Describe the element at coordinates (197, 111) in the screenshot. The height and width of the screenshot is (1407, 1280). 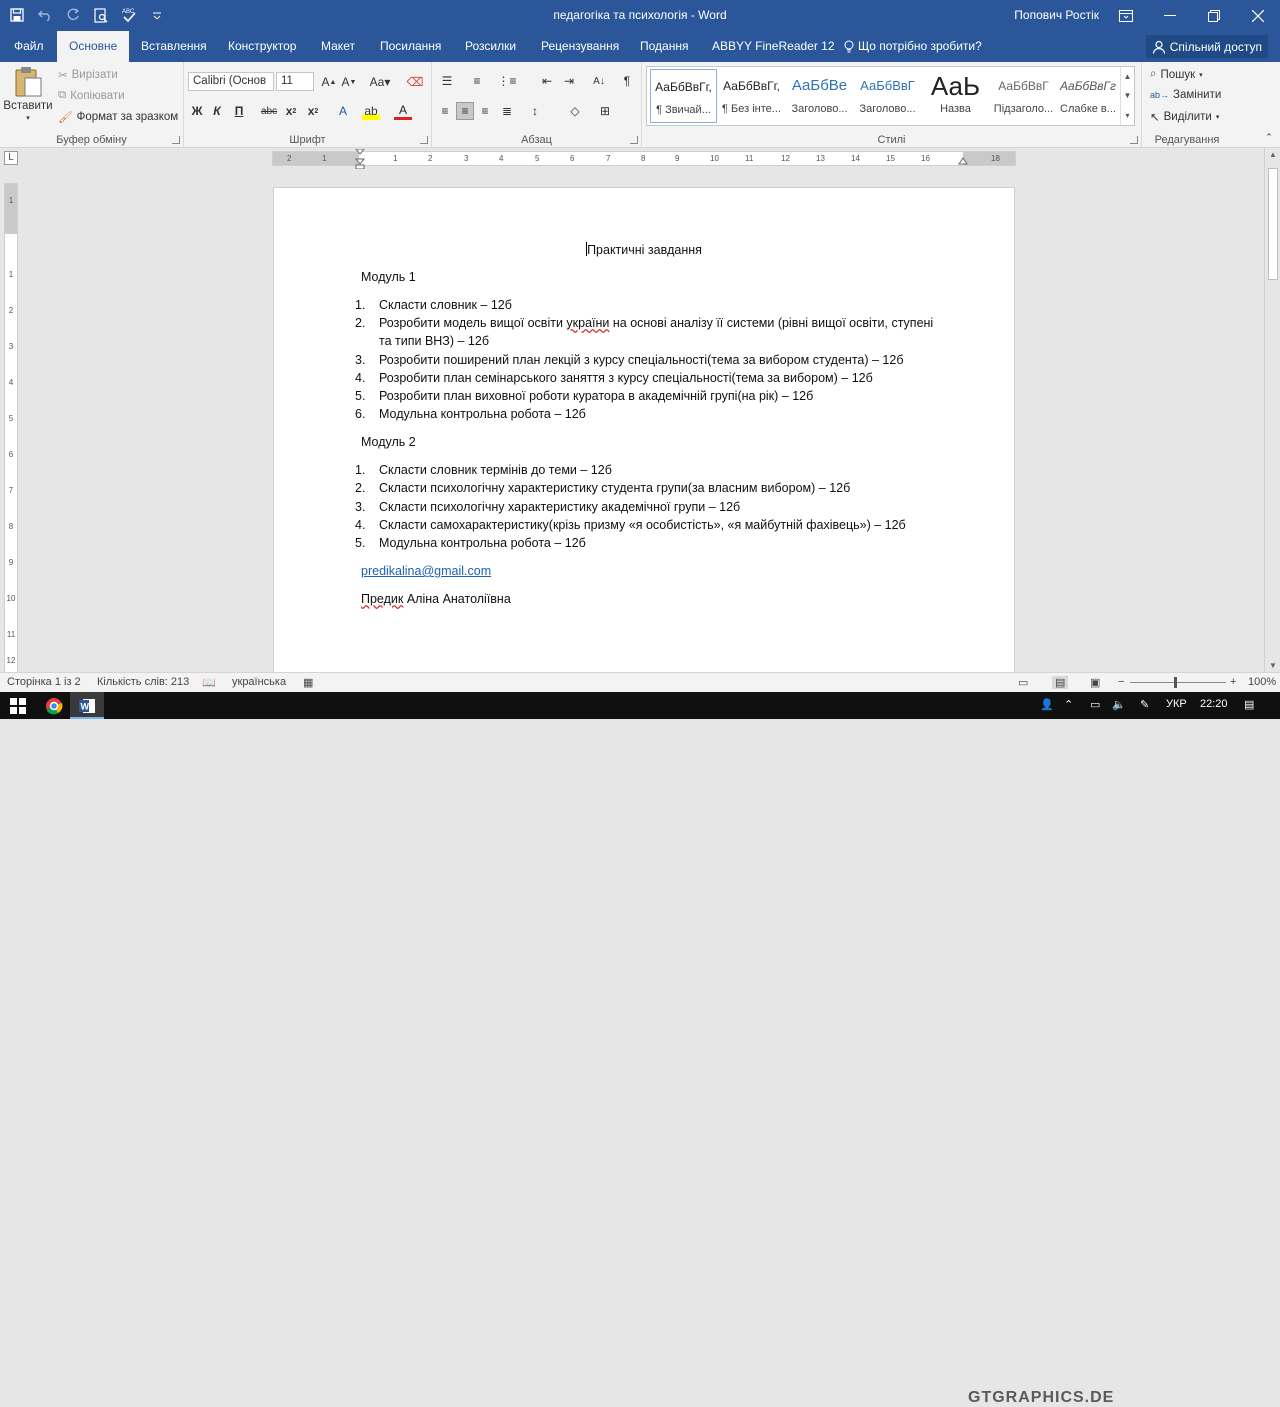
I see `bold-icon: Ж` at that location.